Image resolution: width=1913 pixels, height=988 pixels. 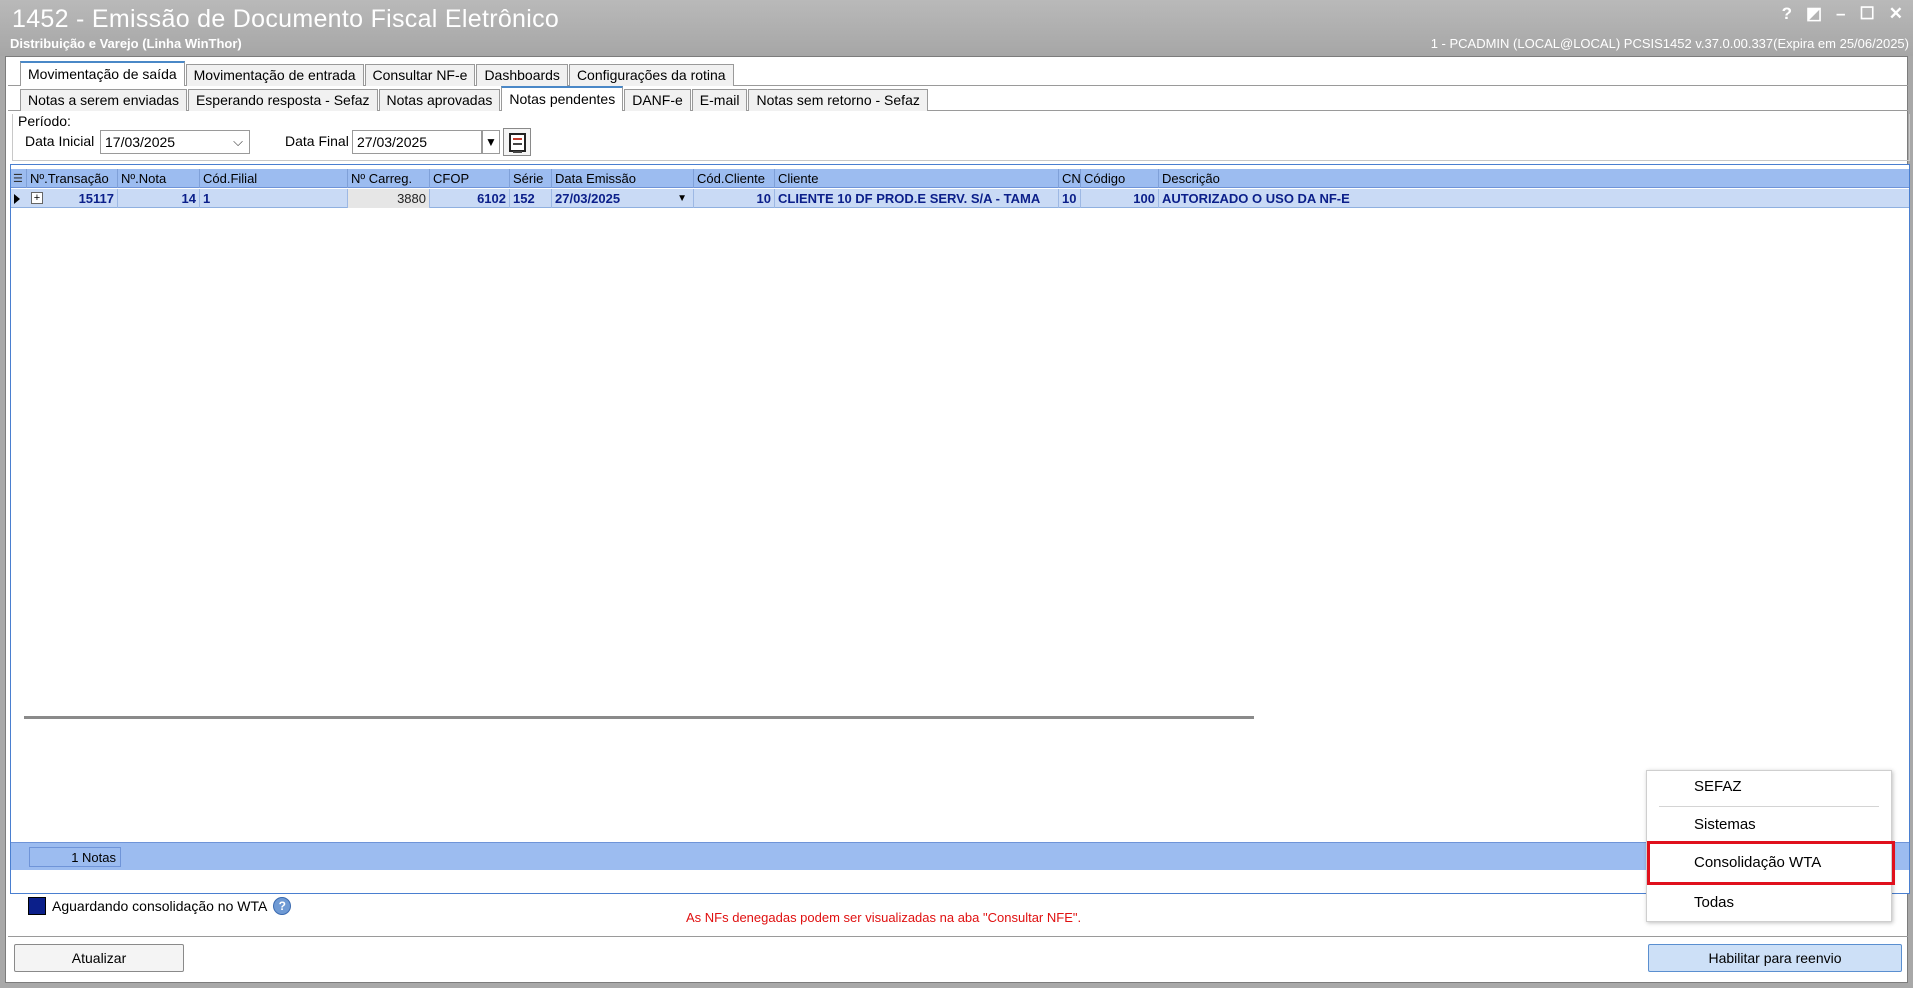 What do you see at coordinates (388, 178) in the screenshot?
I see `col-carreg: Nº Carreg.` at bounding box center [388, 178].